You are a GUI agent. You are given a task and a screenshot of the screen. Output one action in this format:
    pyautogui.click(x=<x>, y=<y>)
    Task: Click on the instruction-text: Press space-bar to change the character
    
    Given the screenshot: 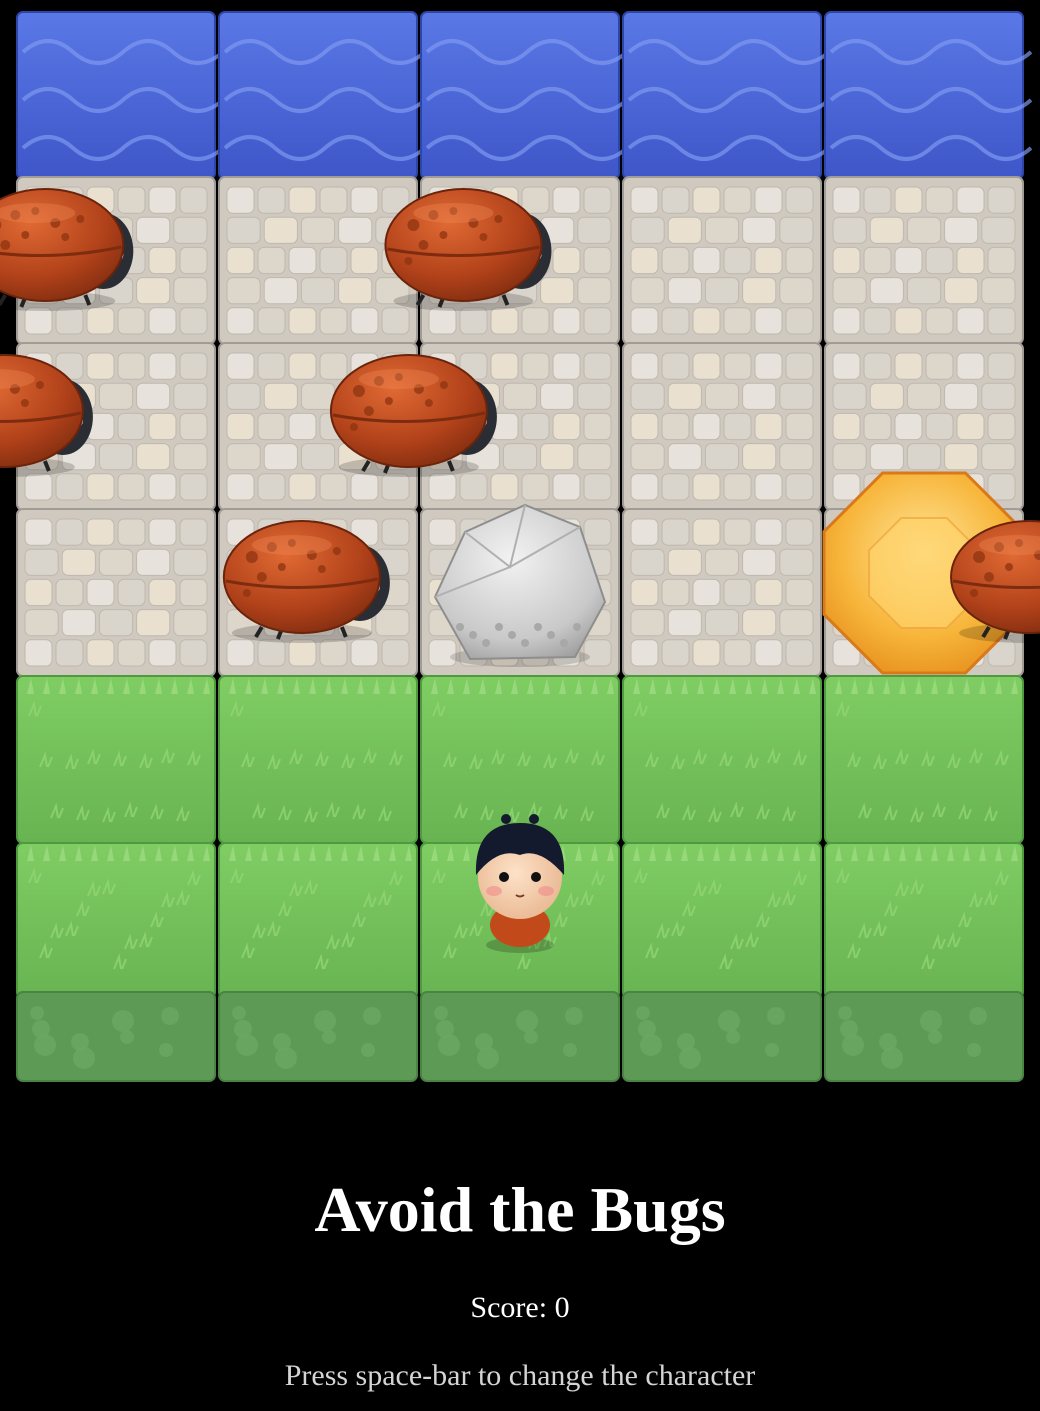 What is the action you would take?
    pyautogui.click(x=520, y=1375)
    